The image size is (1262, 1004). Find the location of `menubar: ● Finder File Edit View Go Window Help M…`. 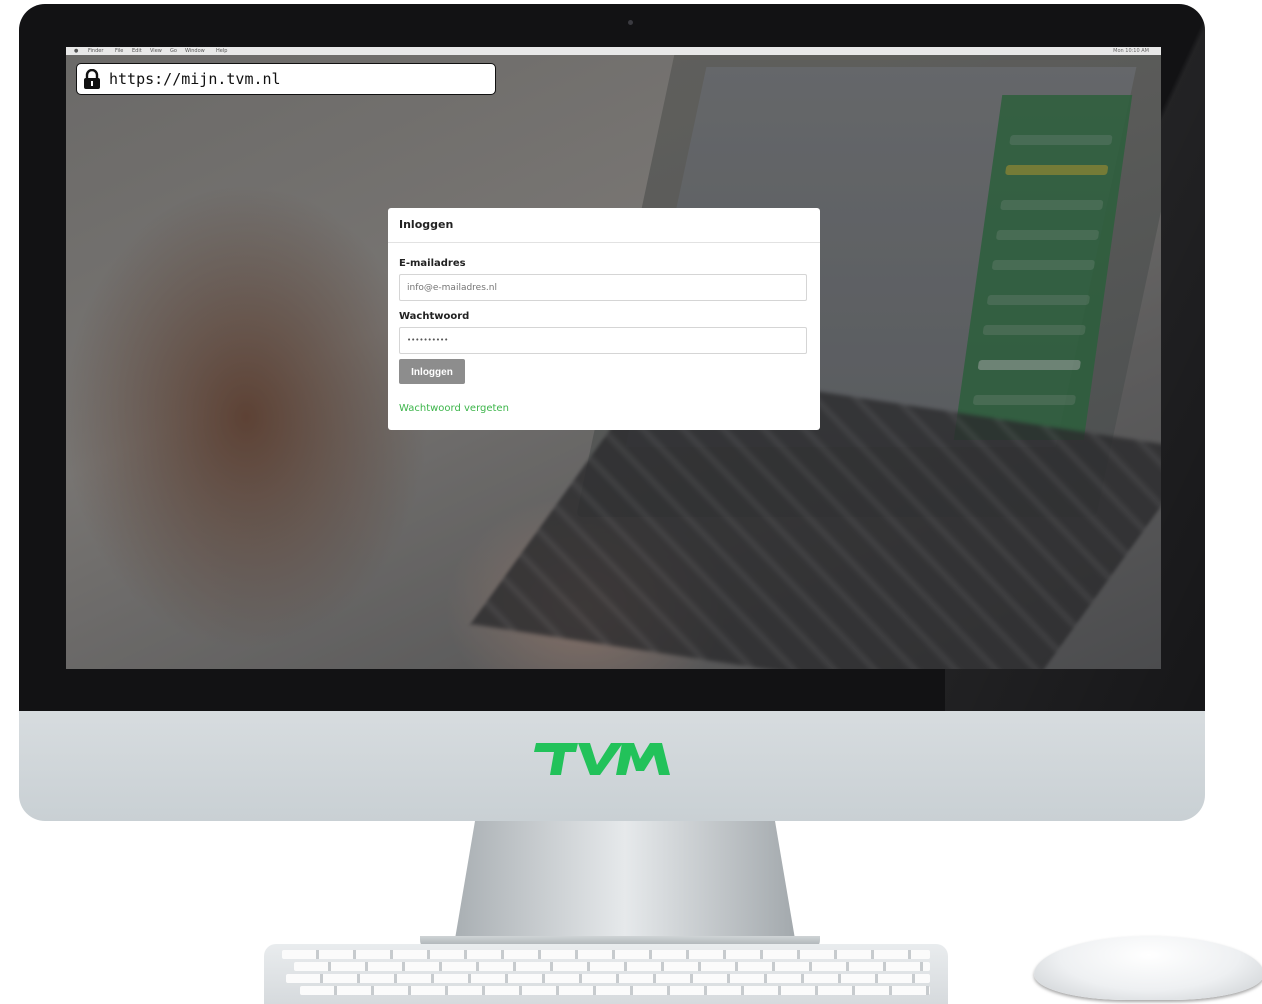

menubar: ● Finder File Edit View Go Window Help M… is located at coordinates (613, 51).